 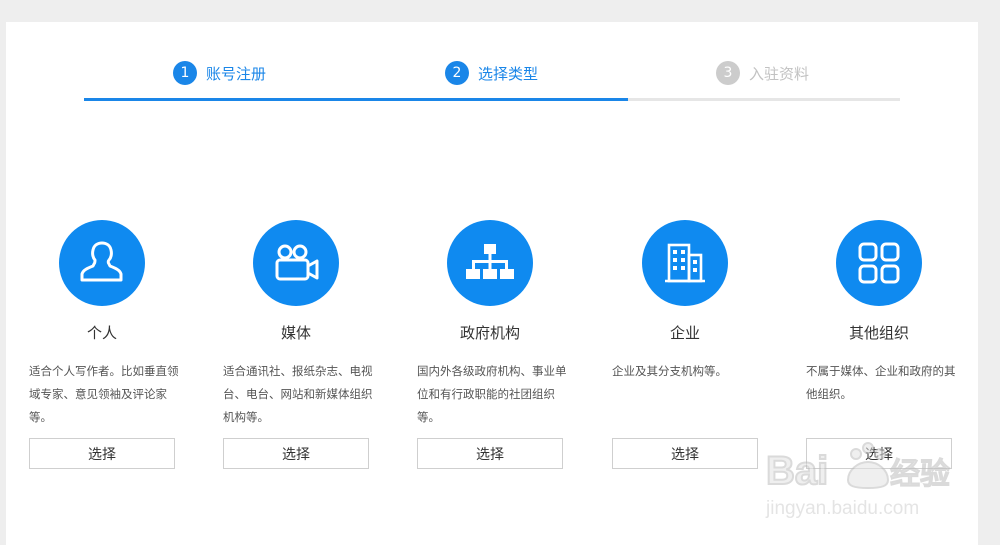 What do you see at coordinates (920, 474) in the screenshot?
I see `svg-text: 经验` at bounding box center [920, 474].